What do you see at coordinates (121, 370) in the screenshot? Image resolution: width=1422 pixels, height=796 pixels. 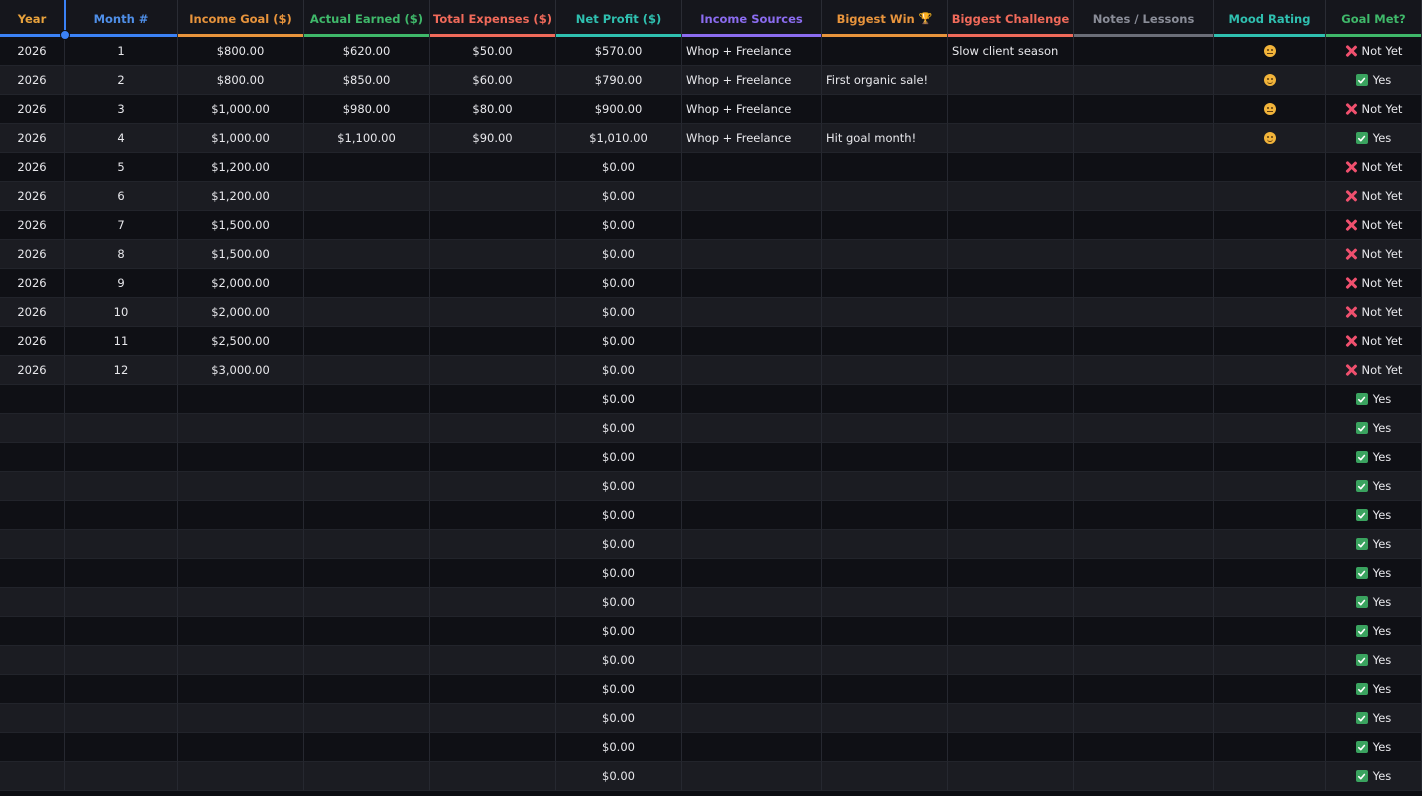 I see `cell-month: 12` at bounding box center [121, 370].